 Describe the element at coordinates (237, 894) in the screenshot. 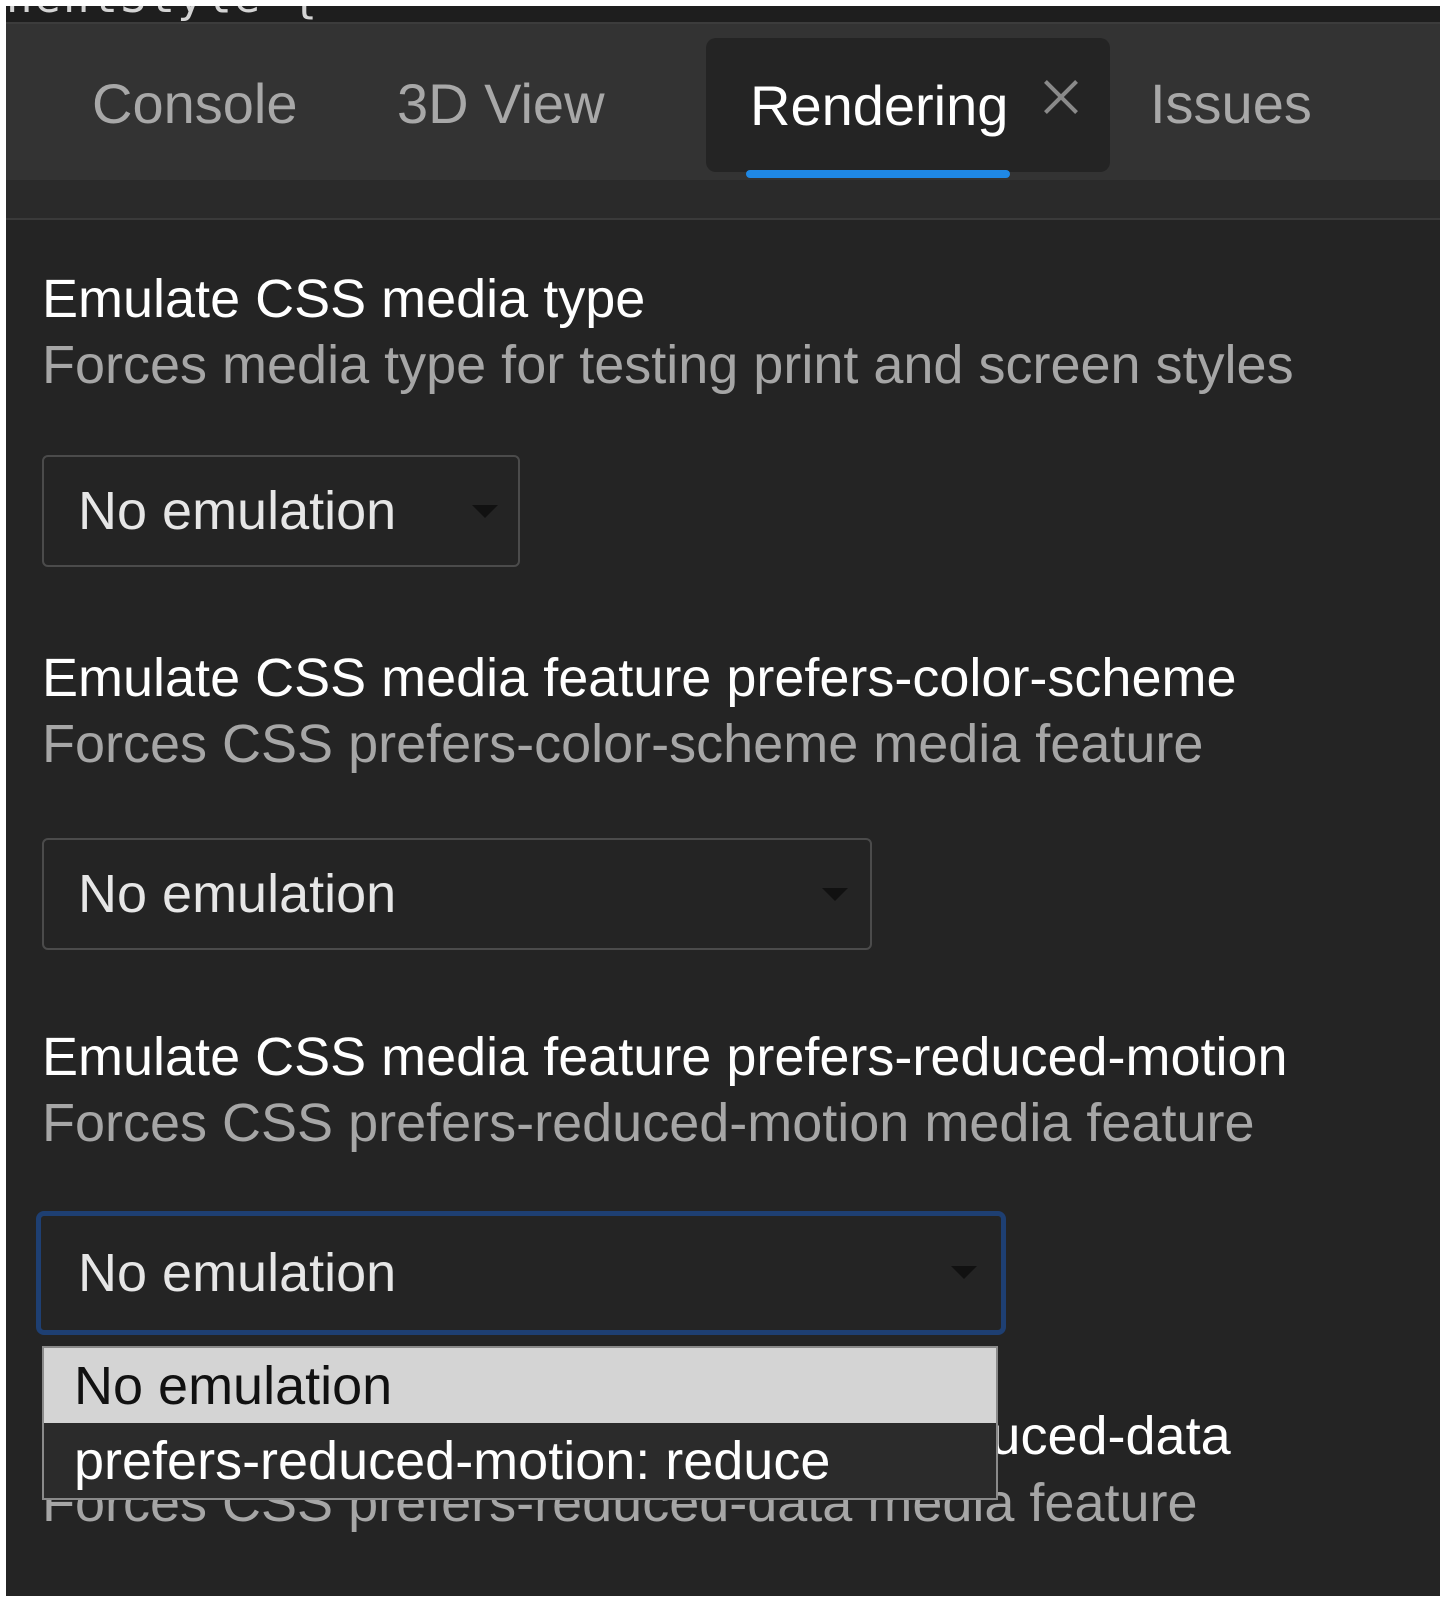

I see `color-scheme-select-value: No emulation` at that location.